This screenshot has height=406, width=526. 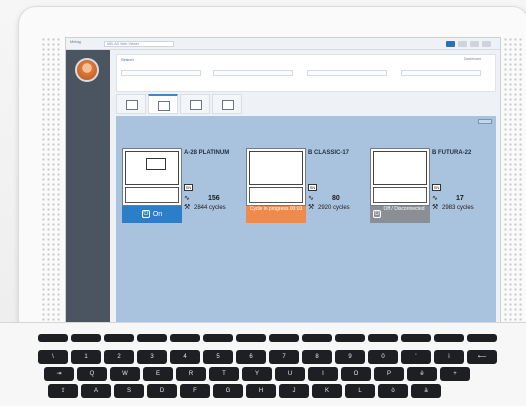 I want to click on browser-tab: MELAG Web Viewer, so click(x=139, y=44).